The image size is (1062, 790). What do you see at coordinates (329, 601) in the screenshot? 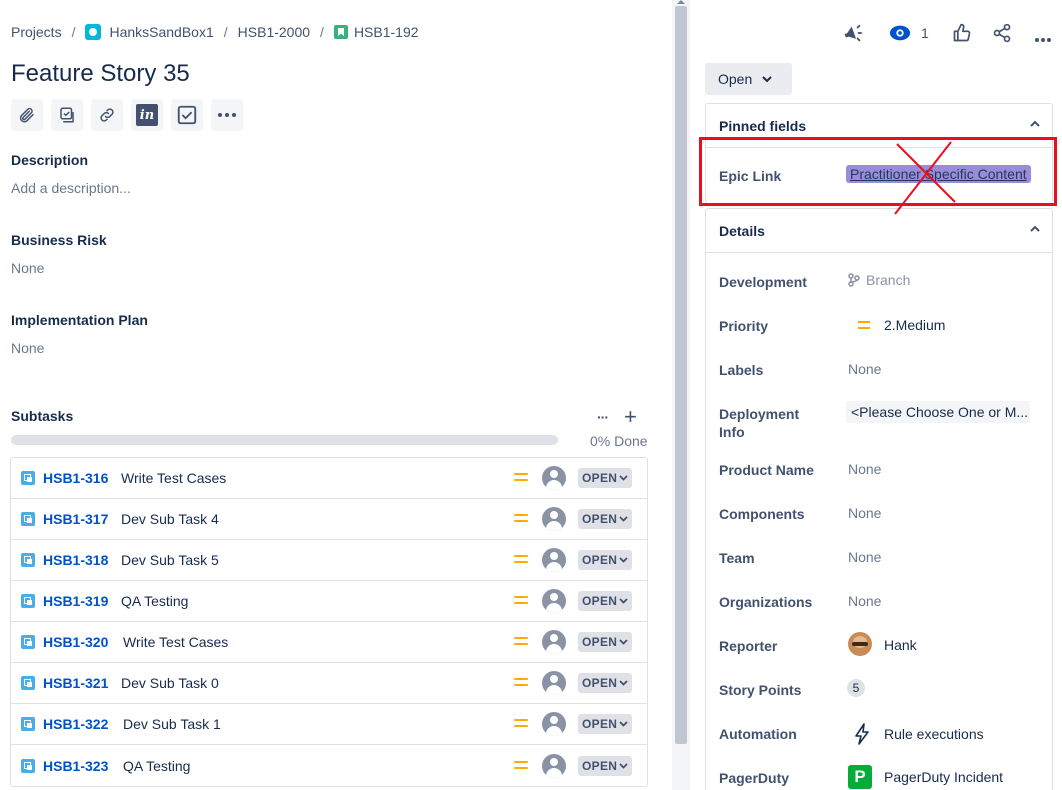
I see `subtask-row: HSB1-319 QA Testing OPEN` at bounding box center [329, 601].